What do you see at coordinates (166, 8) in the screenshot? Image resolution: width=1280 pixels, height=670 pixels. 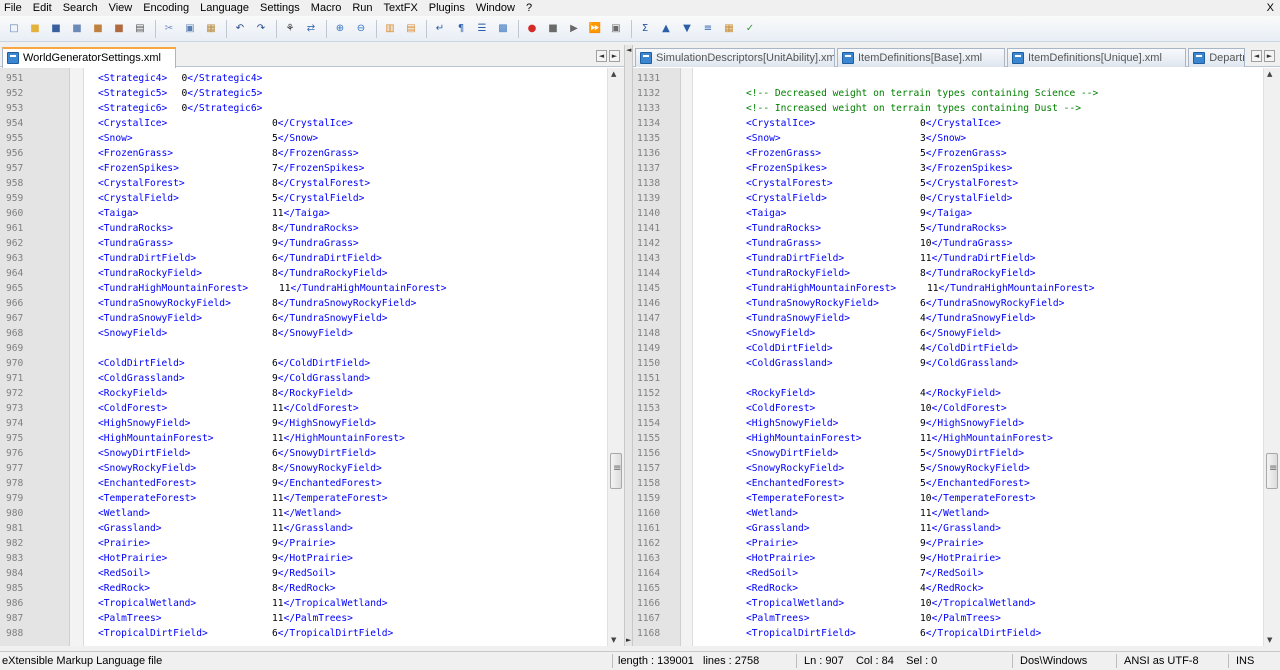 I see `menu-encoding: Encoding` at bounding box center [166, 8].